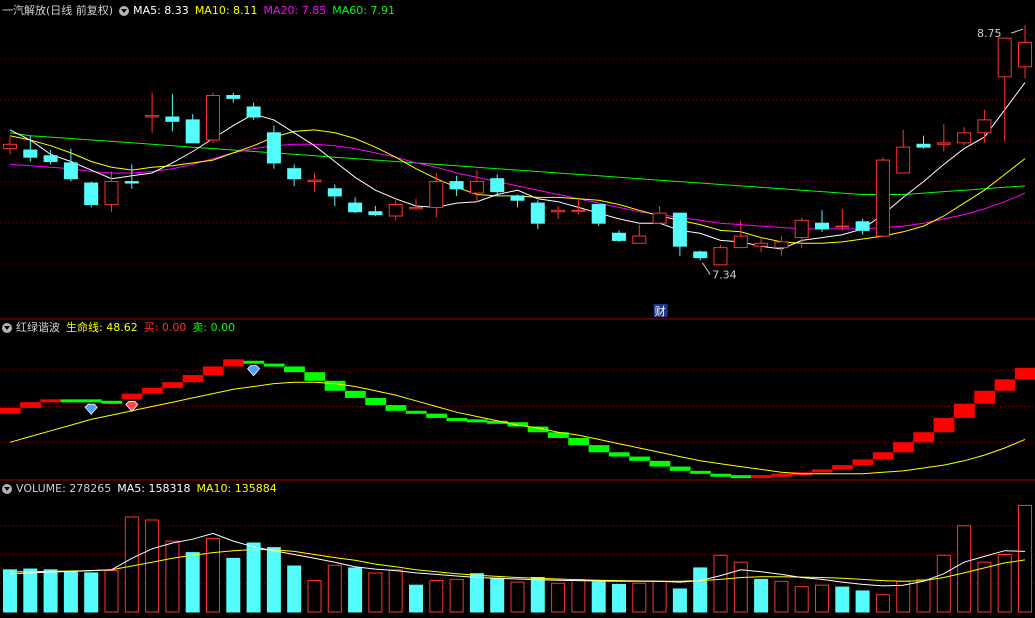 The height and width of the screenshot is (618, 1035). What do you see at coordinates (517, 559) in the screenshot?
I see `volume-ma5-line` at bounding box center [517, 559].